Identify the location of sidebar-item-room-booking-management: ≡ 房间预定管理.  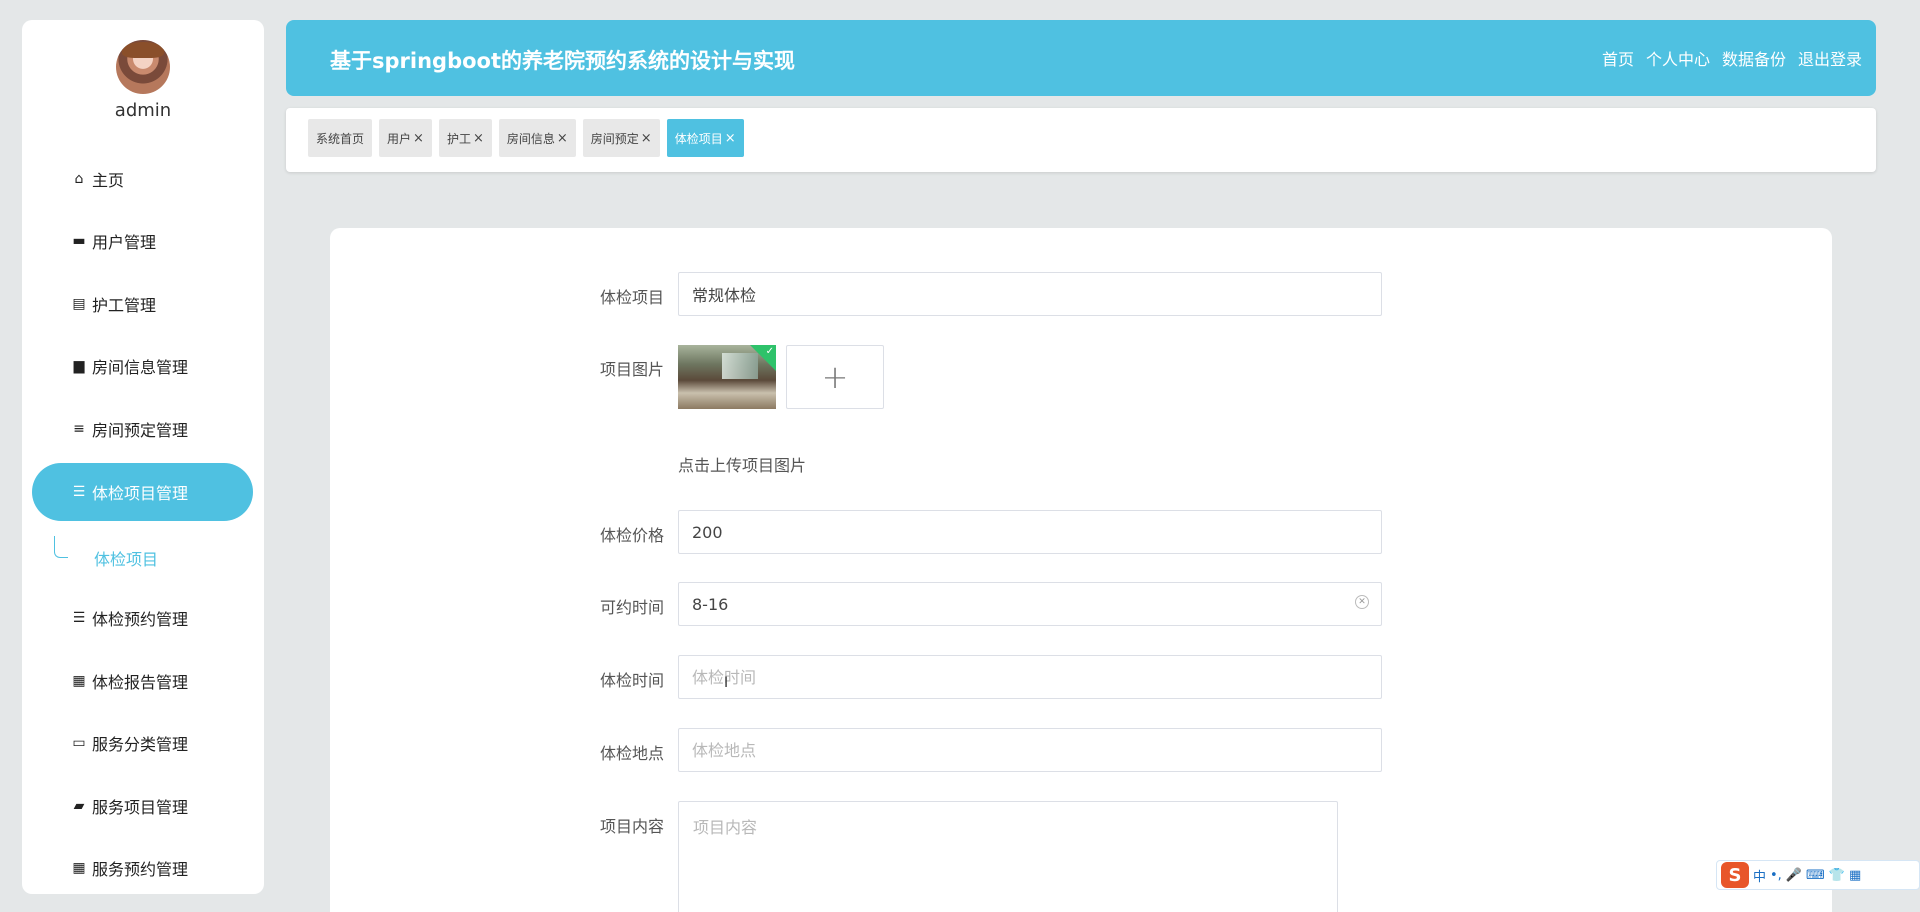
(142, 429).